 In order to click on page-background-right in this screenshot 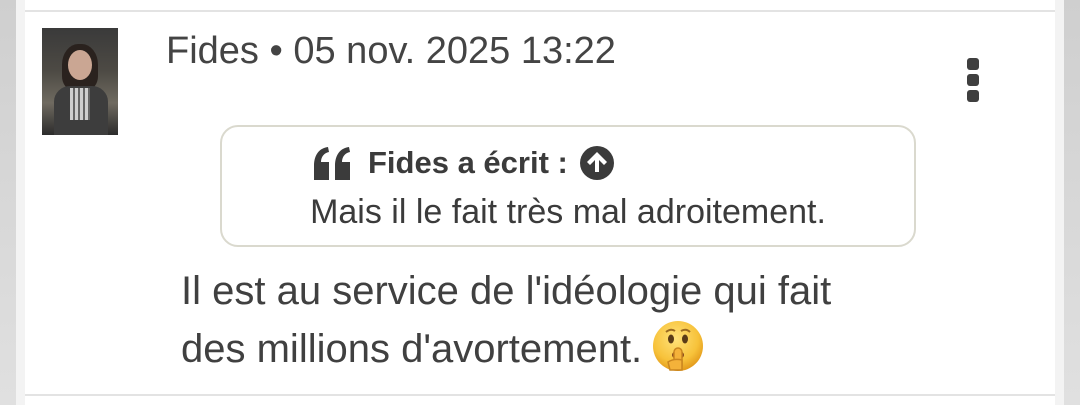, I will do `click(1072, 202)`.